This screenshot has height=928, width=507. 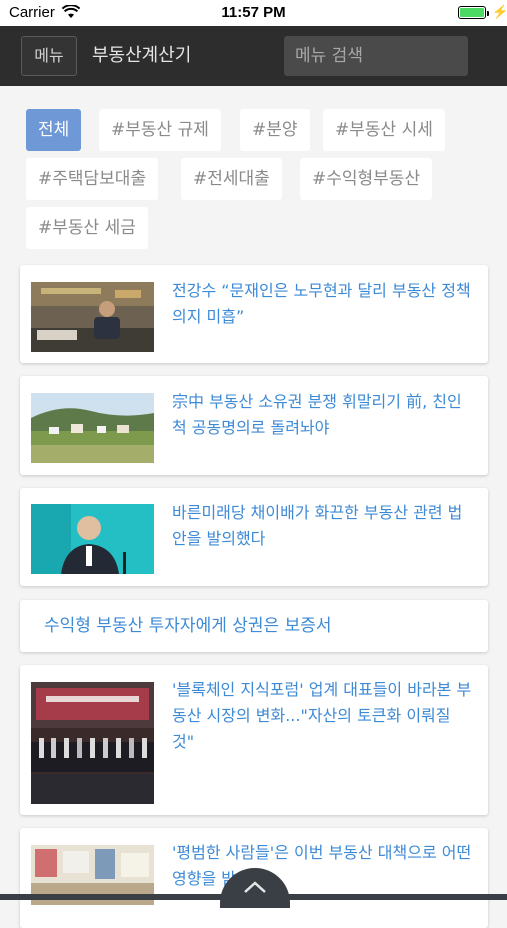 I want to click on tag-income-property: #수익형부동산, so click(x=366, y=179).